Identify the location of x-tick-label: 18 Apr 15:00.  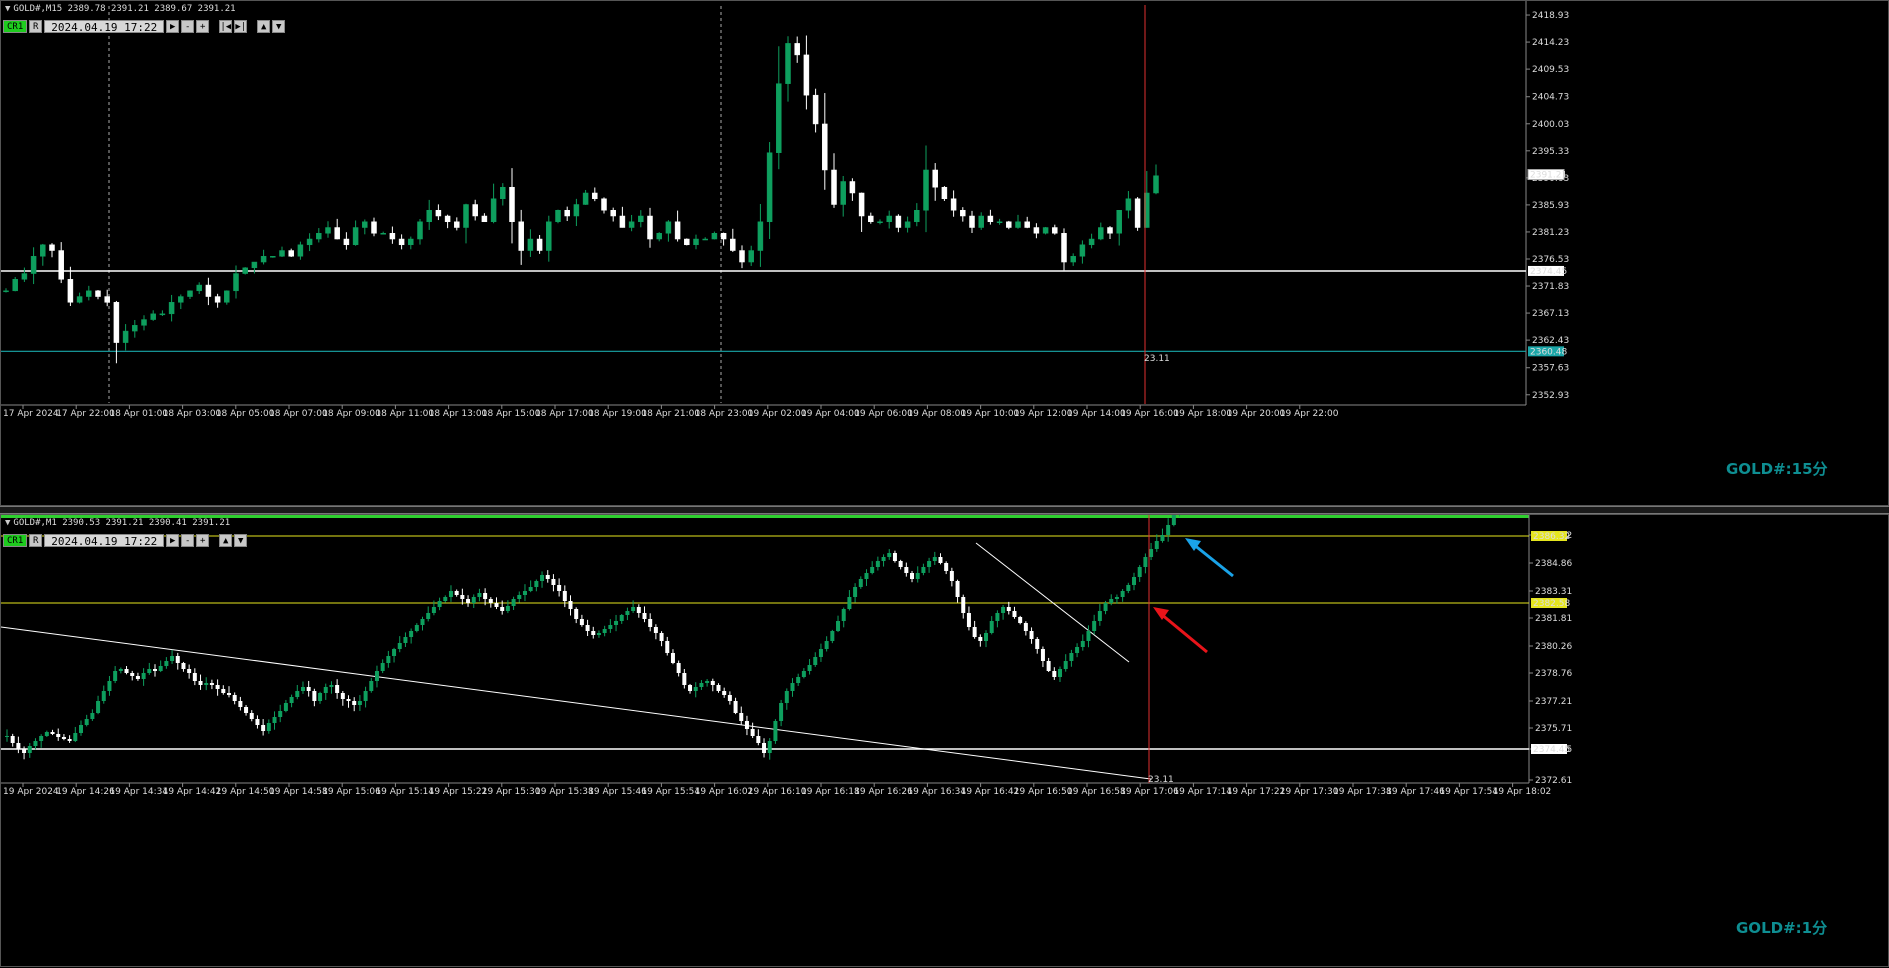
(511, 414).